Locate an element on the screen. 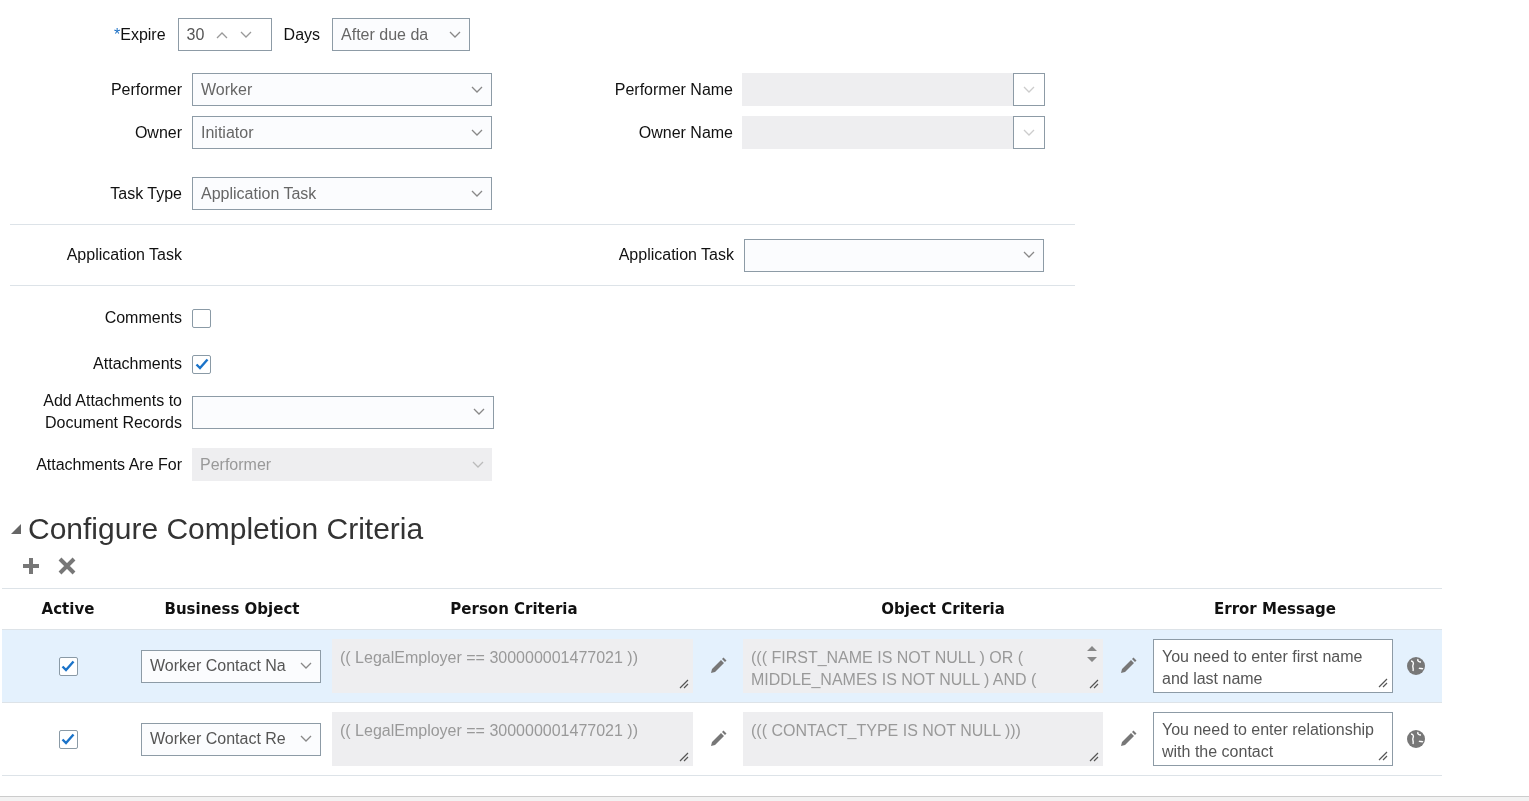 Image resolution: width=1529 pixels, height=801 pixels. column-header: Person Criteria is located at coordinates (514, 609).